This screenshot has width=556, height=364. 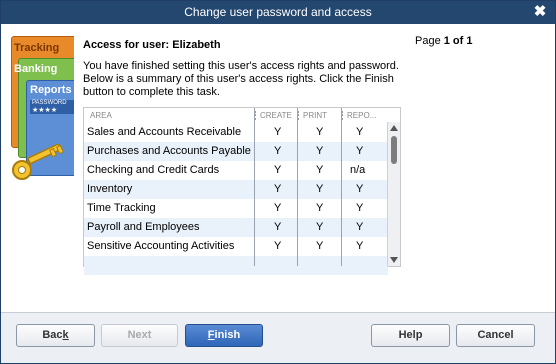 I want to click on cell-area: Purchases and Accounts Payable, so click(x=169, y=151).